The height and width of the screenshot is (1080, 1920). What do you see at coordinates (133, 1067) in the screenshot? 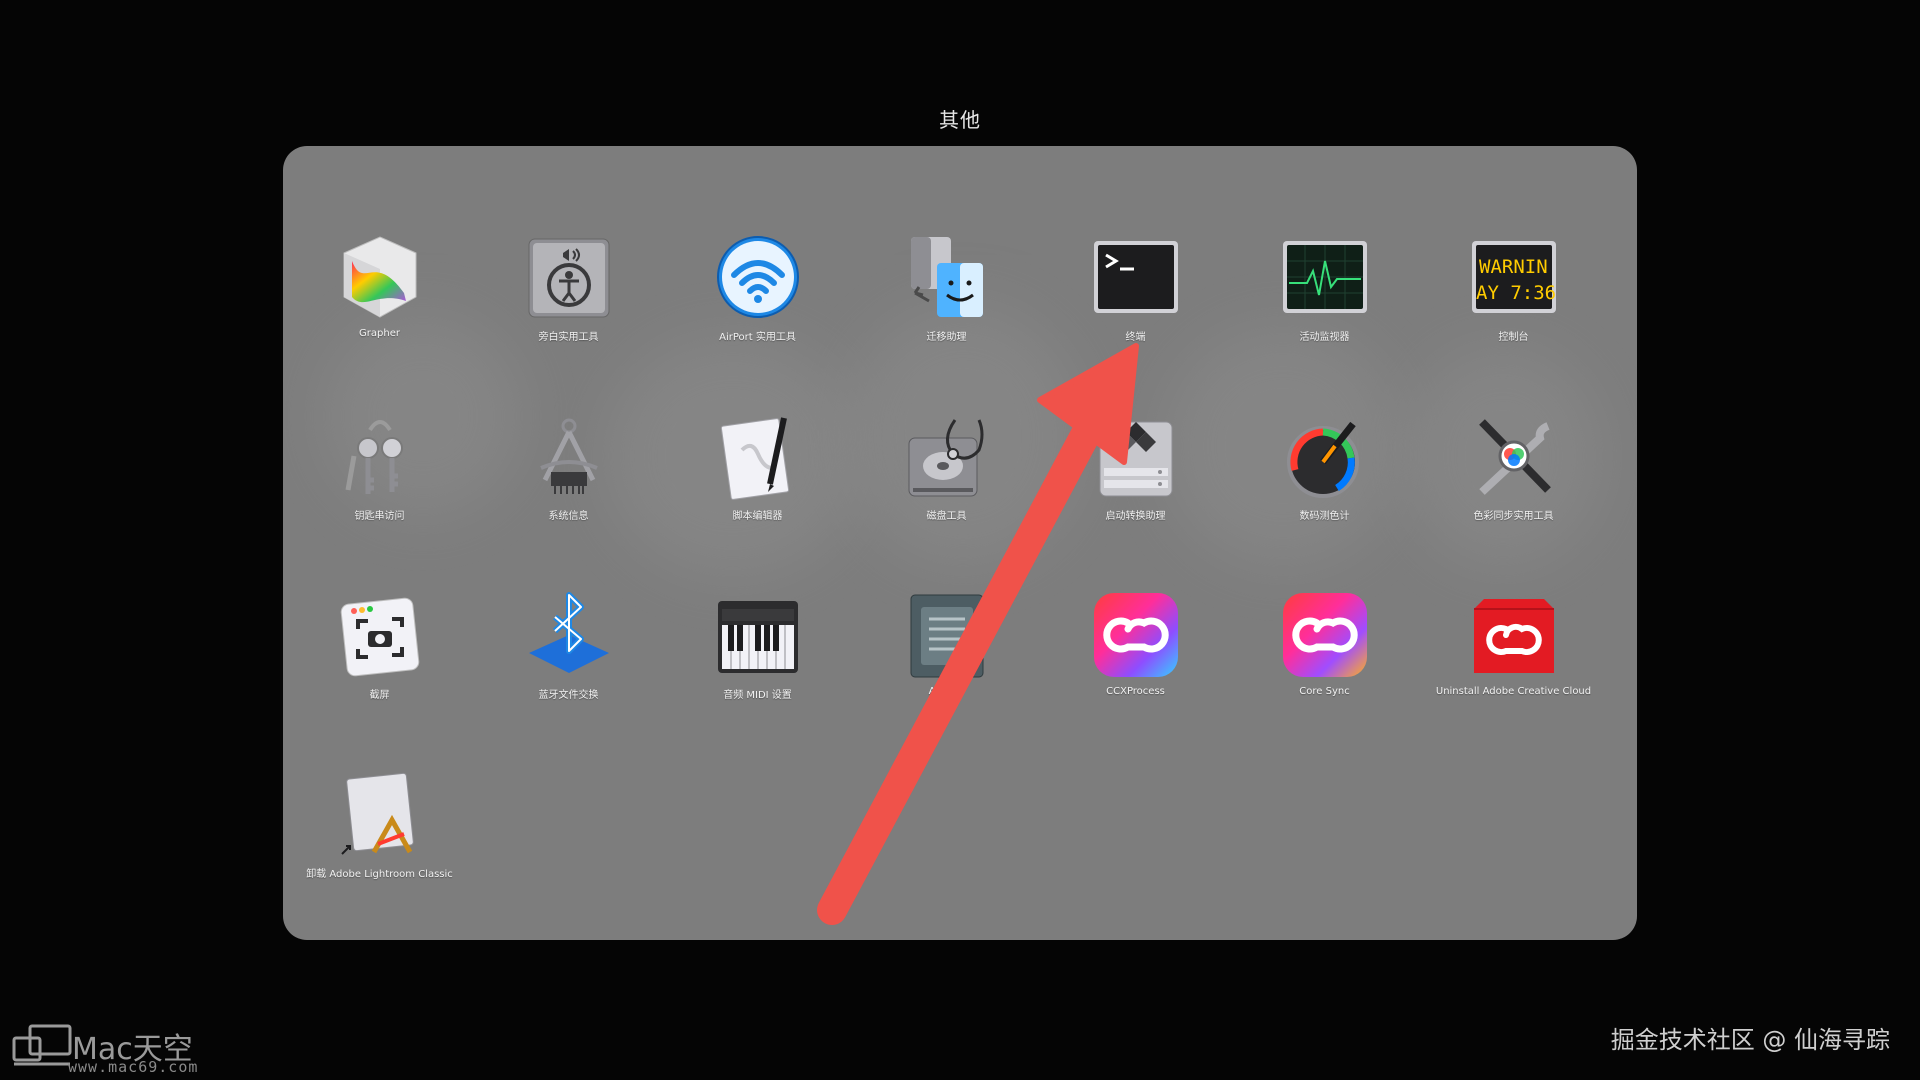
I see `watermark-url: www.mac69.com` at bounding box center [133, 1067].